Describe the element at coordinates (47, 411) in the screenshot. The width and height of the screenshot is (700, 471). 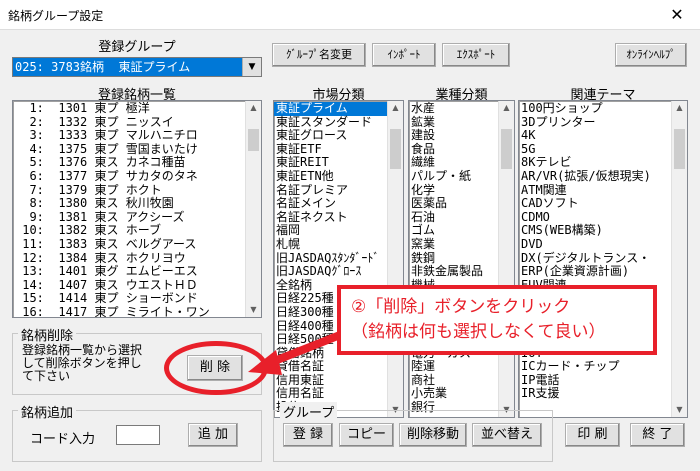
I see `add-section-title: 銘柄追加` at that location.